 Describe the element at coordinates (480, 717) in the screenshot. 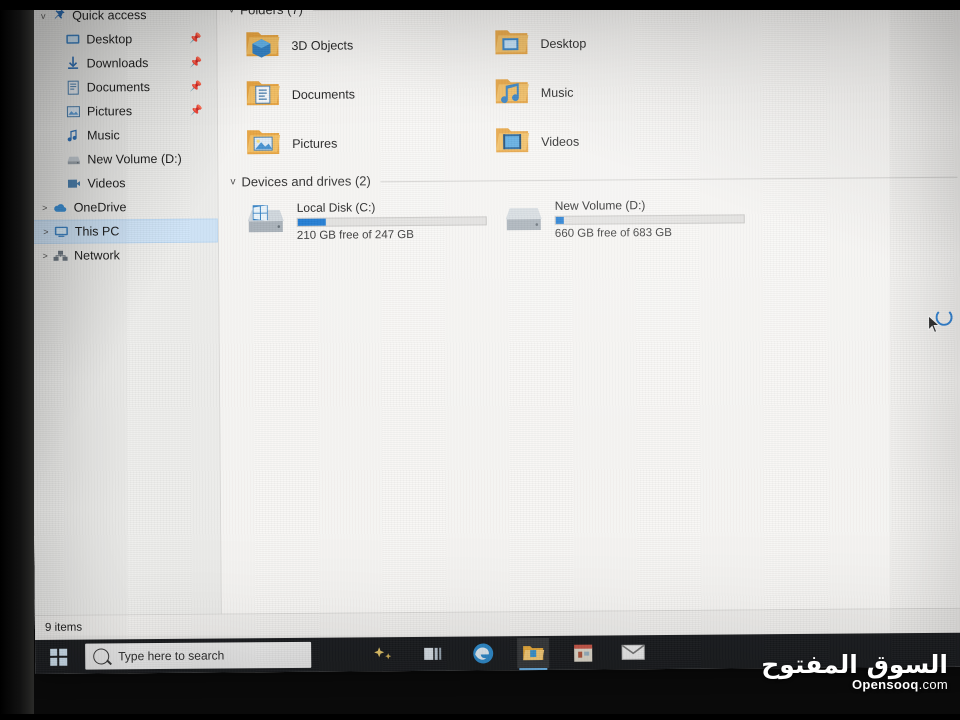

I see `screen-bezel-bottom` at that location.